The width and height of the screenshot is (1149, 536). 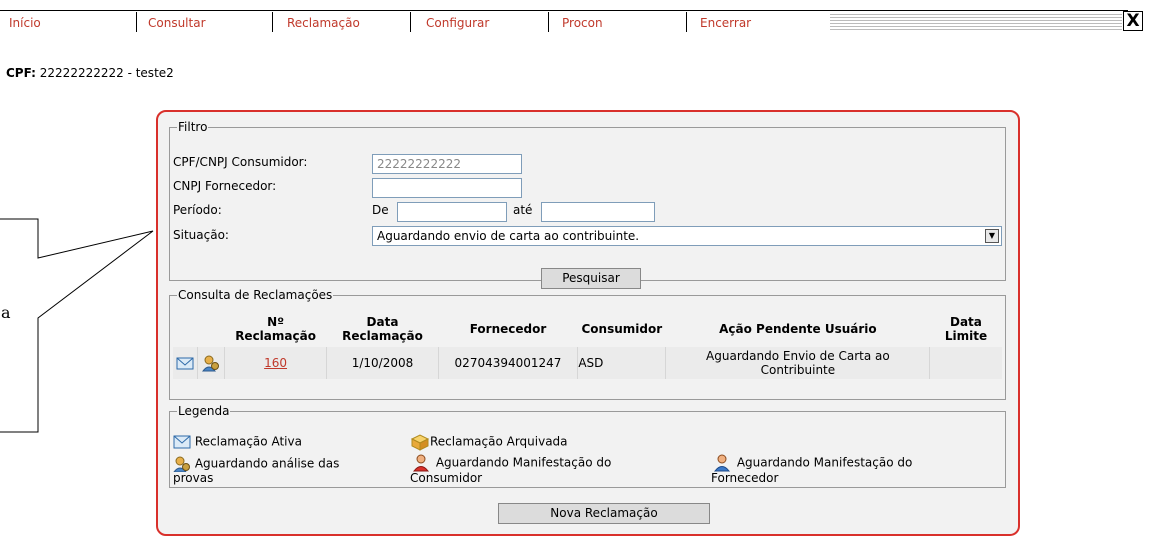 I want to click on de-label: De, so click(x=380, y=210).